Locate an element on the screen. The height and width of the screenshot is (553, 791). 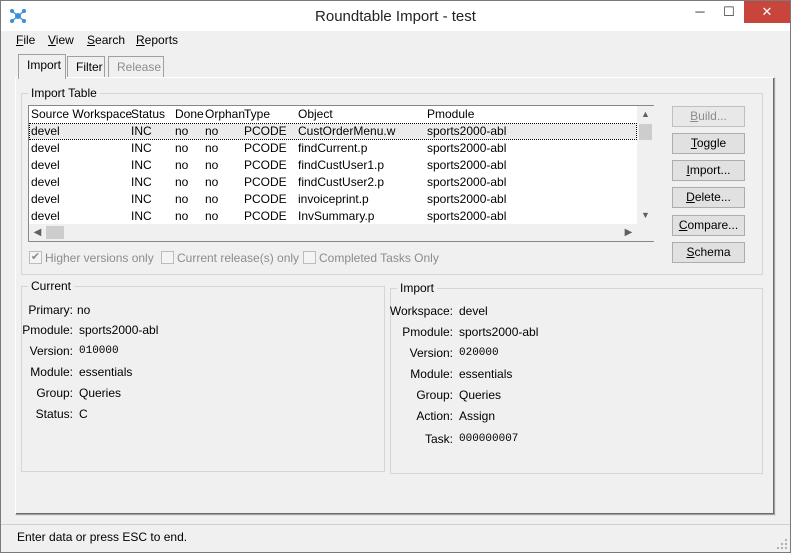
col-type: Type is located at coordinates (257, 114).